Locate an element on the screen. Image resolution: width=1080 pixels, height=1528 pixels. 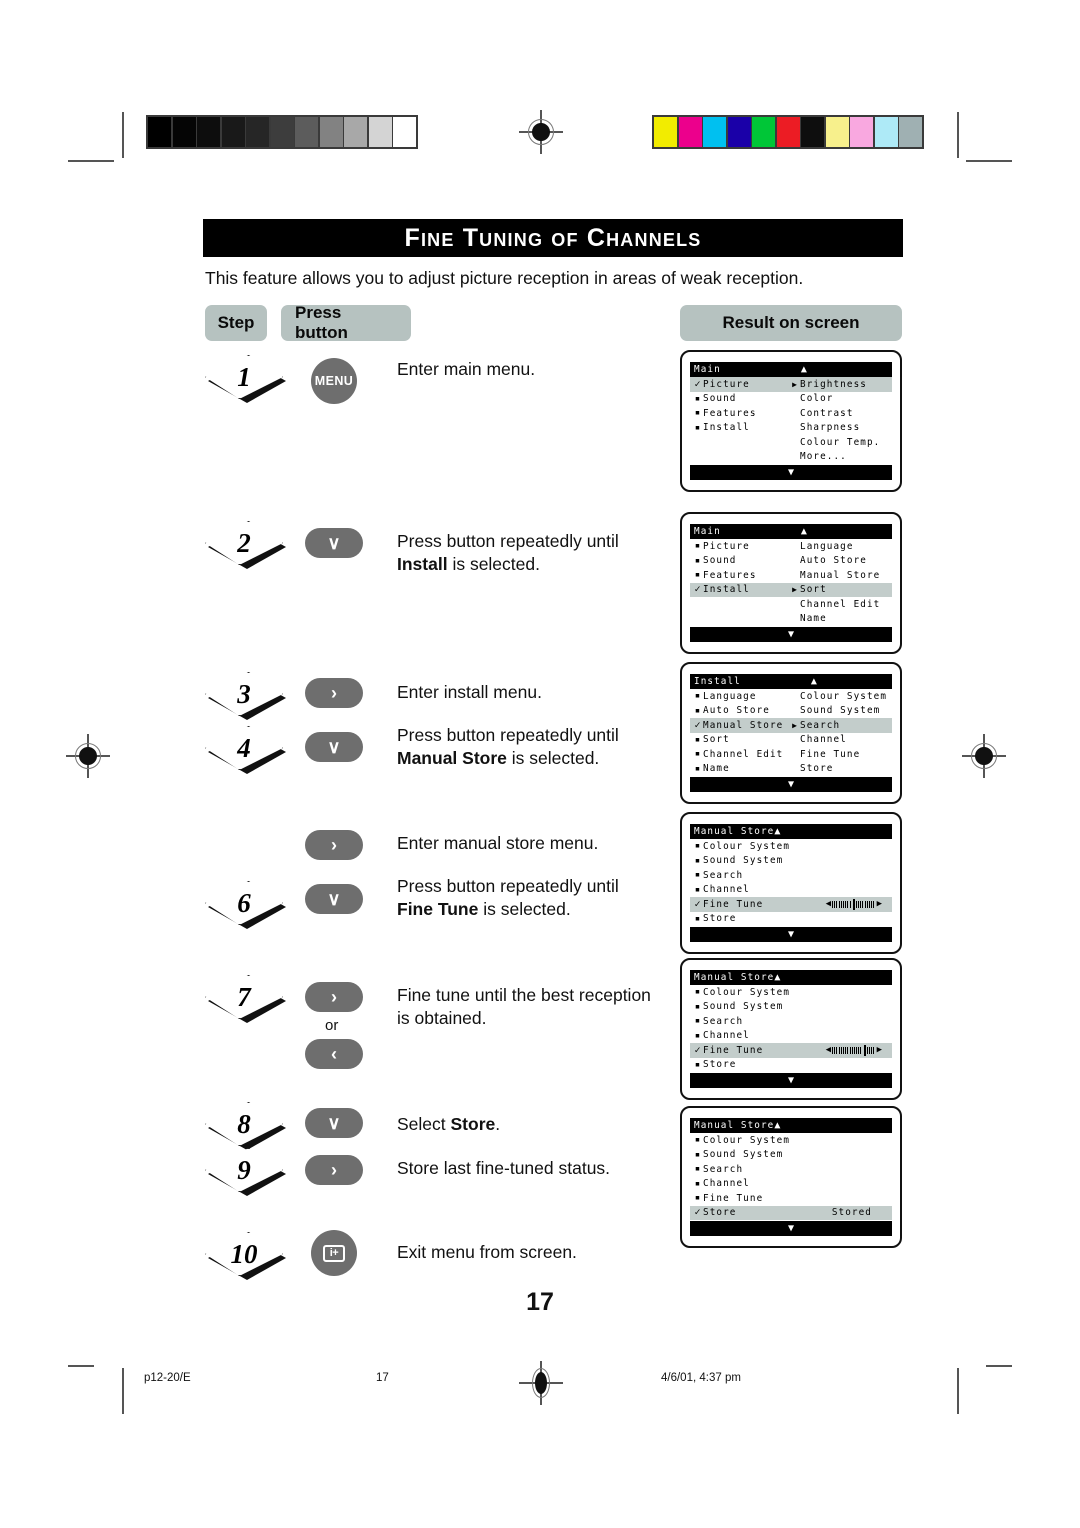
osd-row: ✓ Manual Store ▶ Search is located at coordinates (791, 725).